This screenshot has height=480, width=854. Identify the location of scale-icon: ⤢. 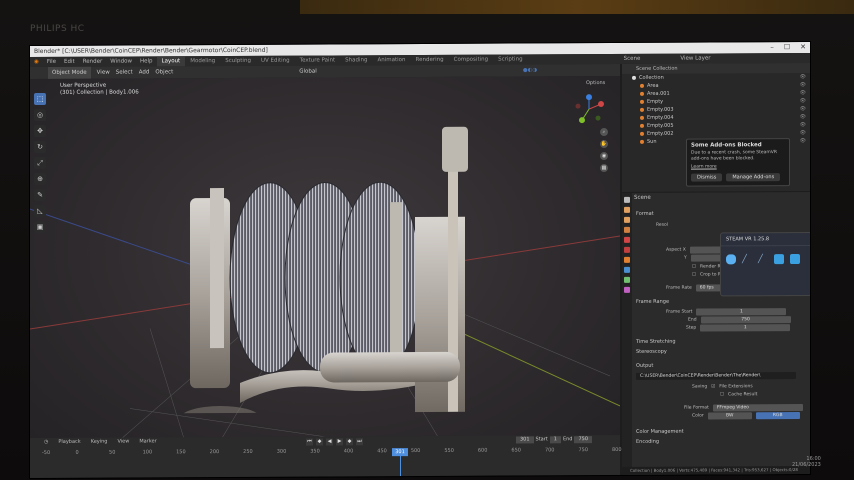
(40, 163).